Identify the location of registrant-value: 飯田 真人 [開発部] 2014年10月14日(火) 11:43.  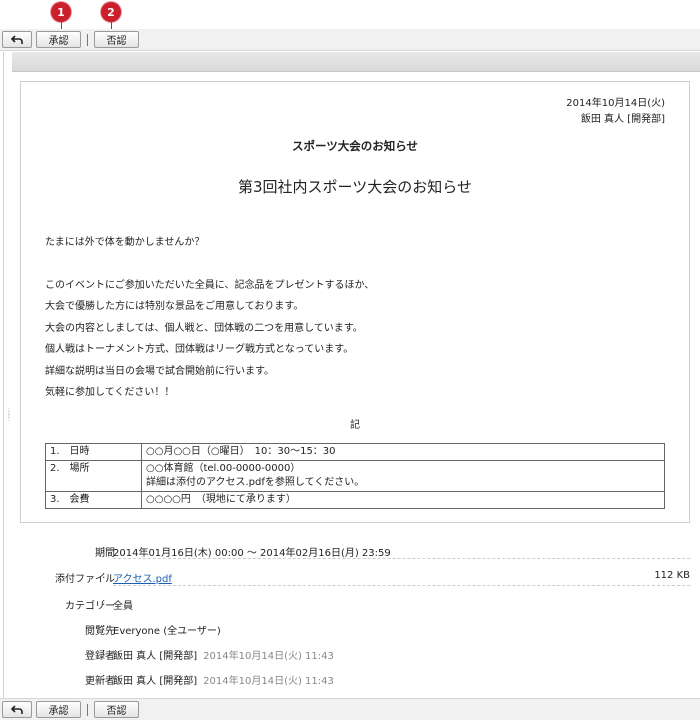
(223, 654).